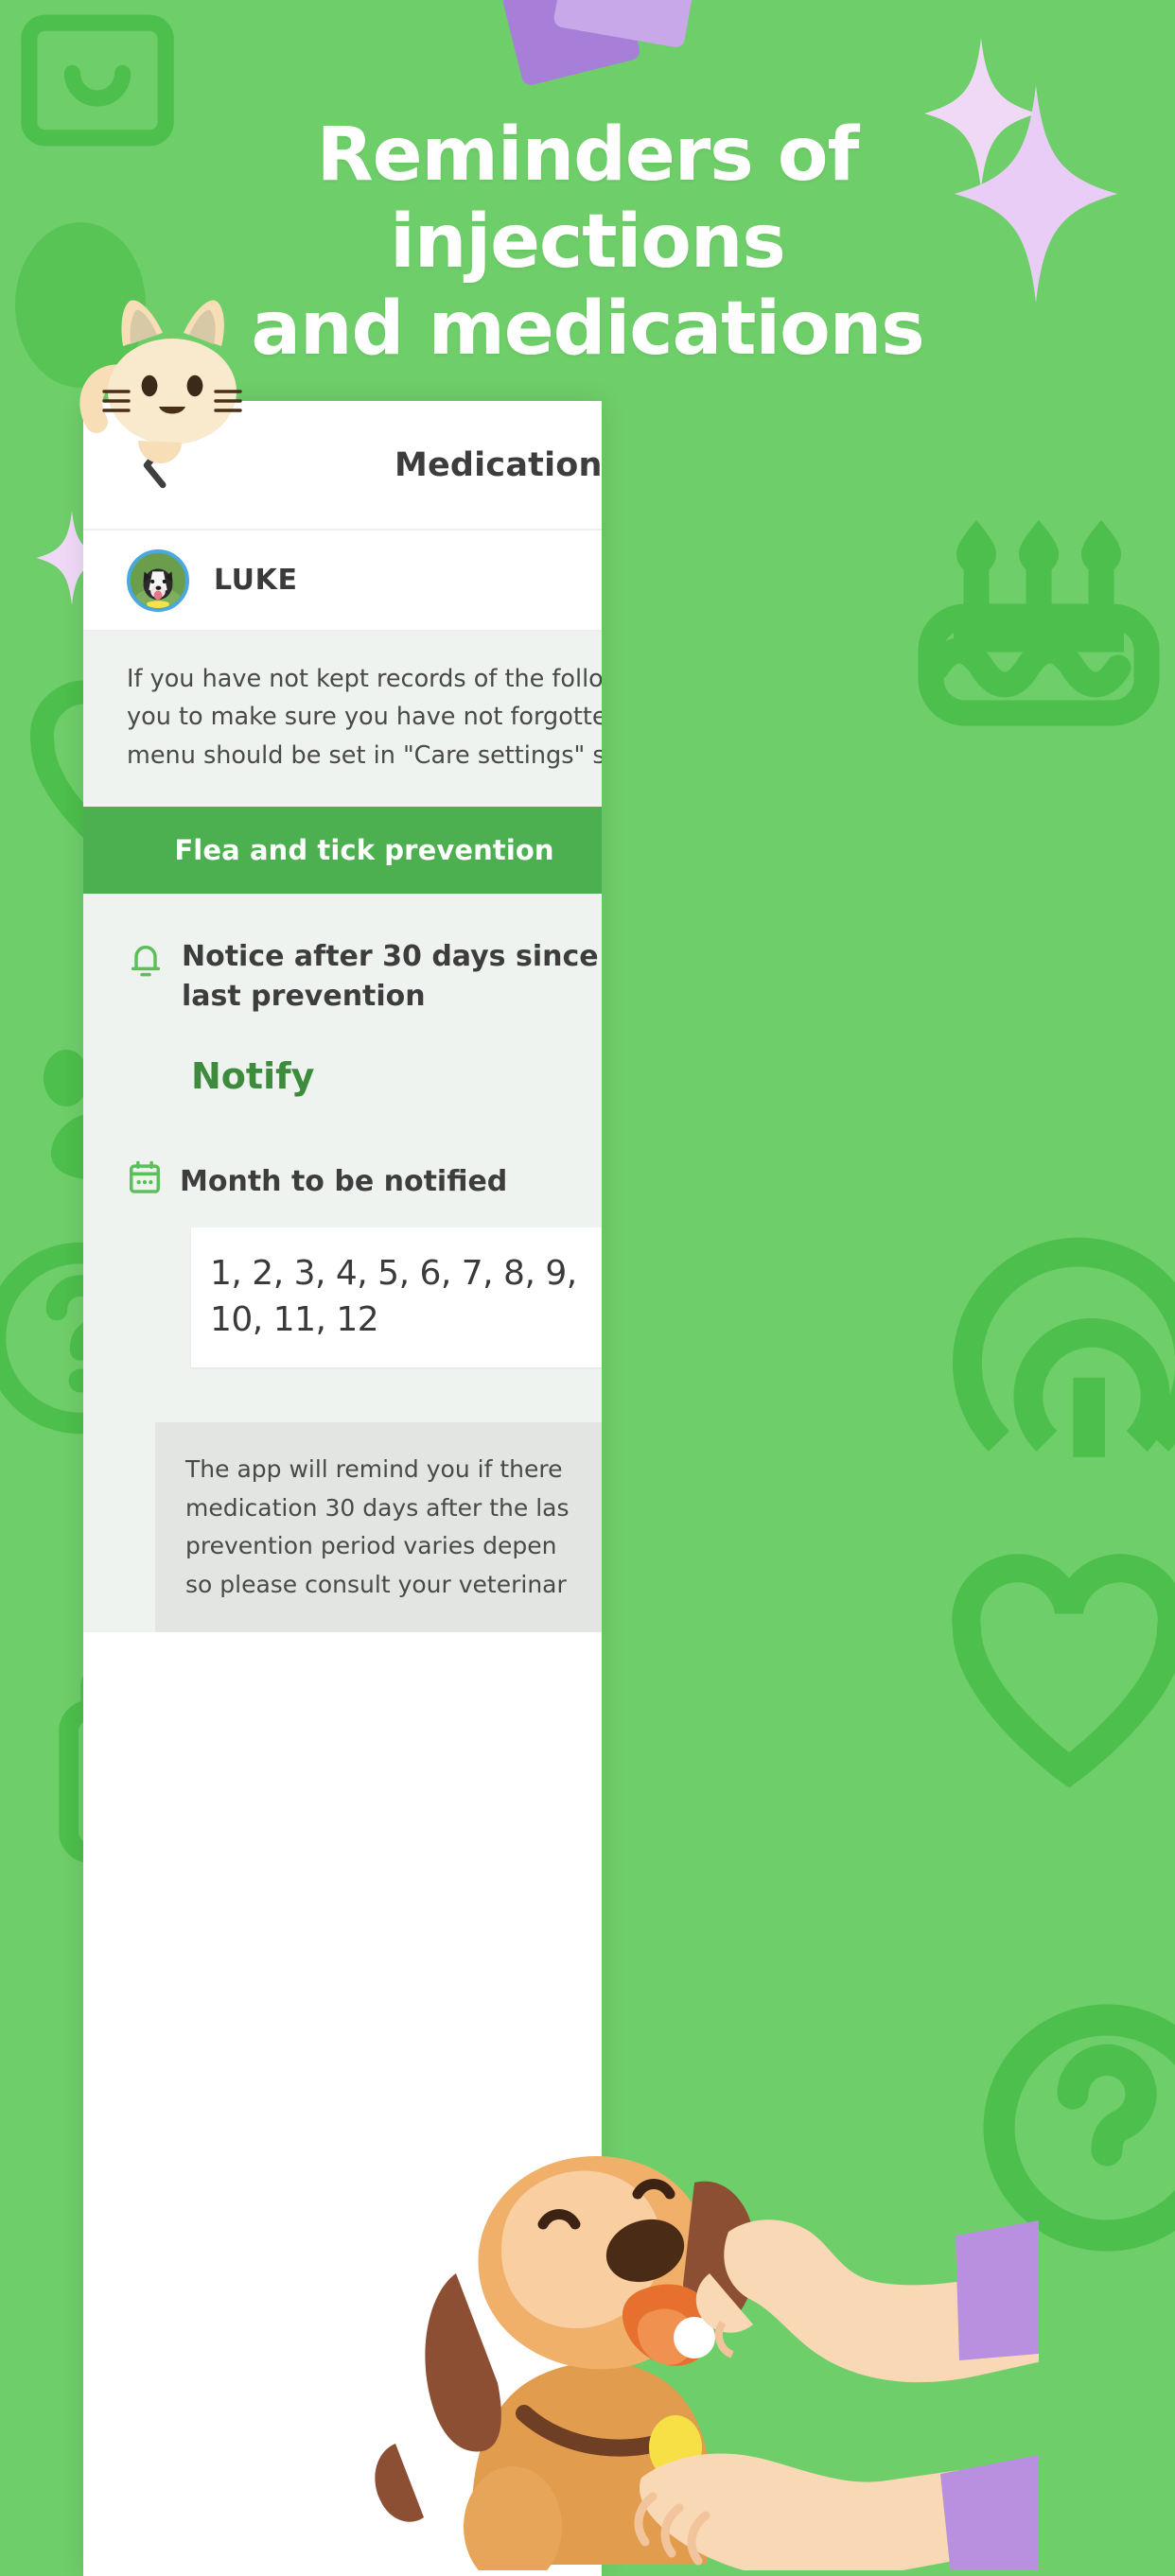 This screenshot has width=1175, height=2576. I want to click on month-row: Month to be notified, so click(364, 1181).